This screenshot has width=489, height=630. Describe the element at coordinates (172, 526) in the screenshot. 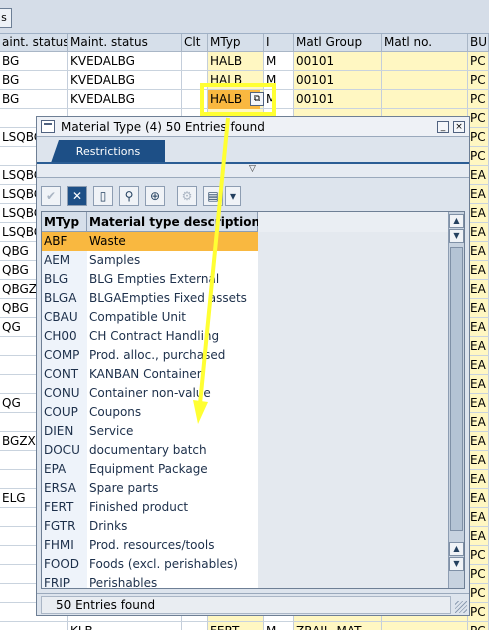

I see `material-type-description: Drinks` at that location.